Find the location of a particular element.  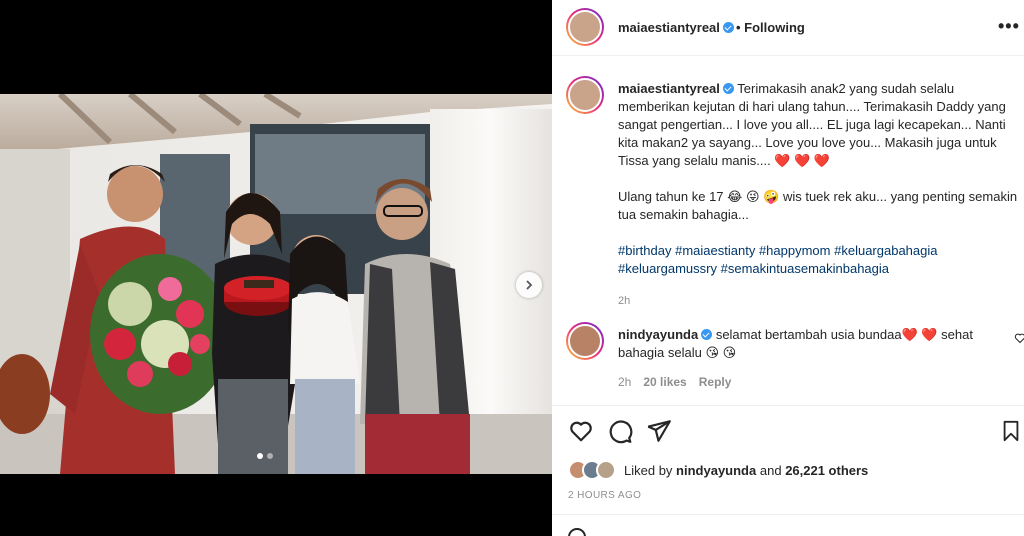

post-header: maiaestiantyreal • Following ••• is located at coordinates (788, 28).